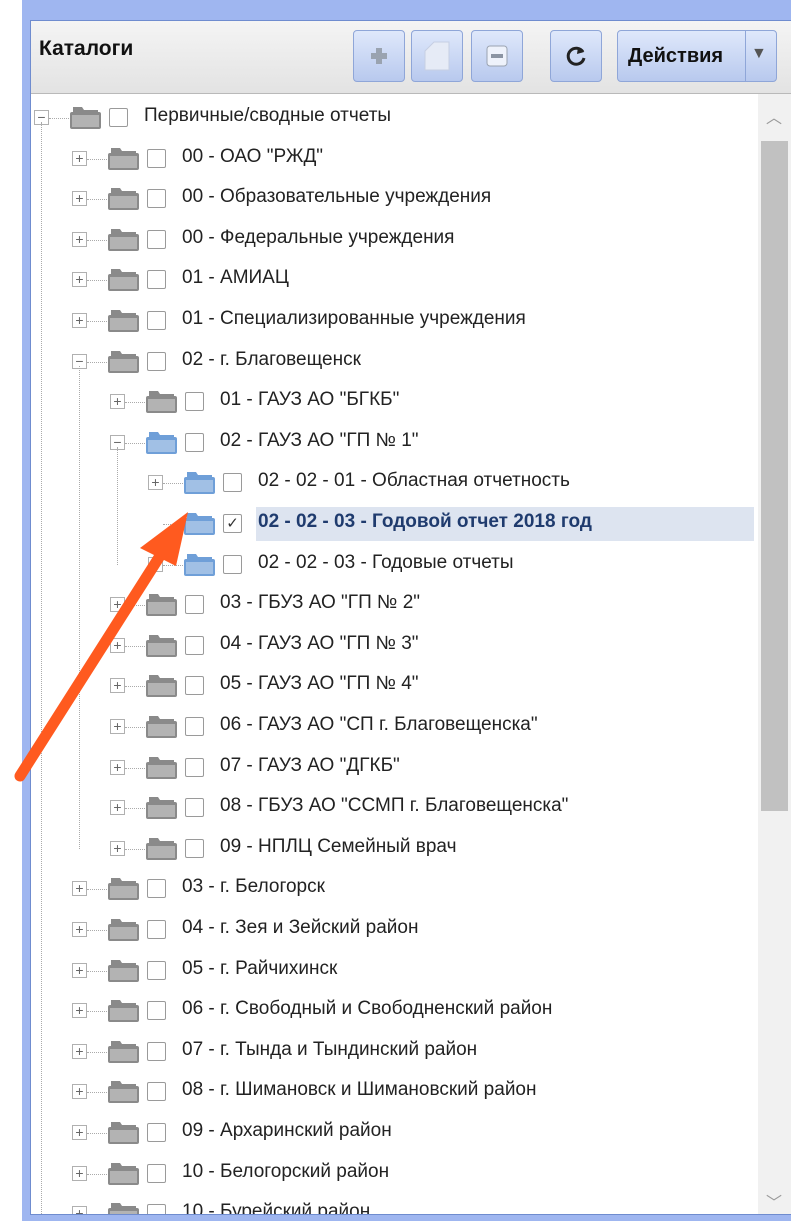 The height and width of the screenshot is (1221, 791). I want to click on node-label: 01 - Специализированные учреждения, so click(354, 319).